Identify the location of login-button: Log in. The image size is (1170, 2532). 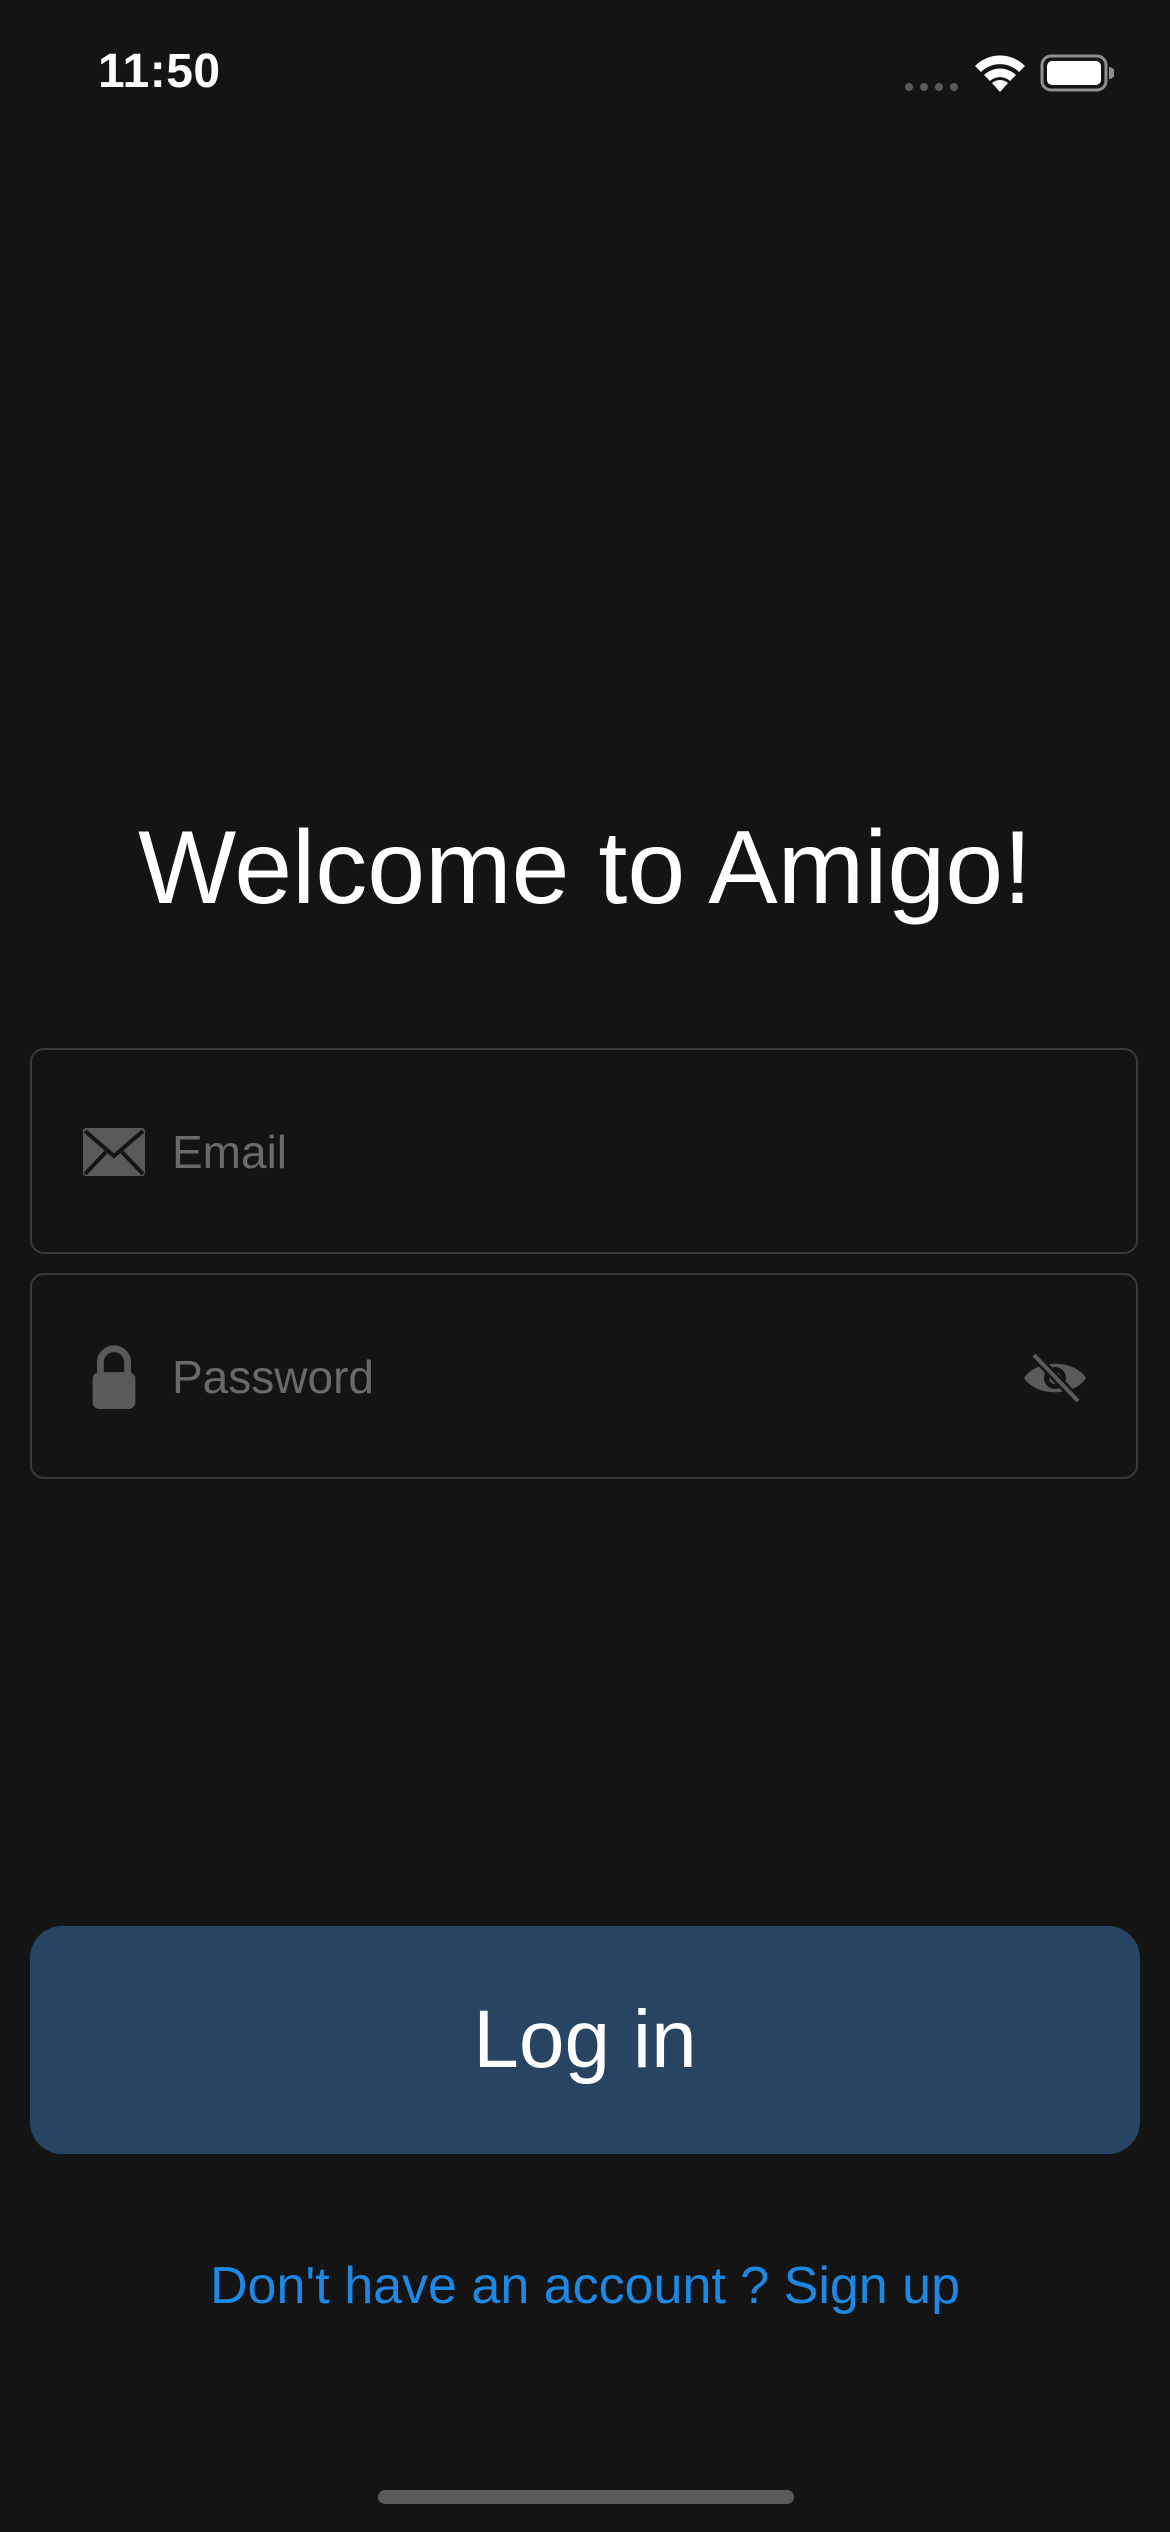
(585, 2040).